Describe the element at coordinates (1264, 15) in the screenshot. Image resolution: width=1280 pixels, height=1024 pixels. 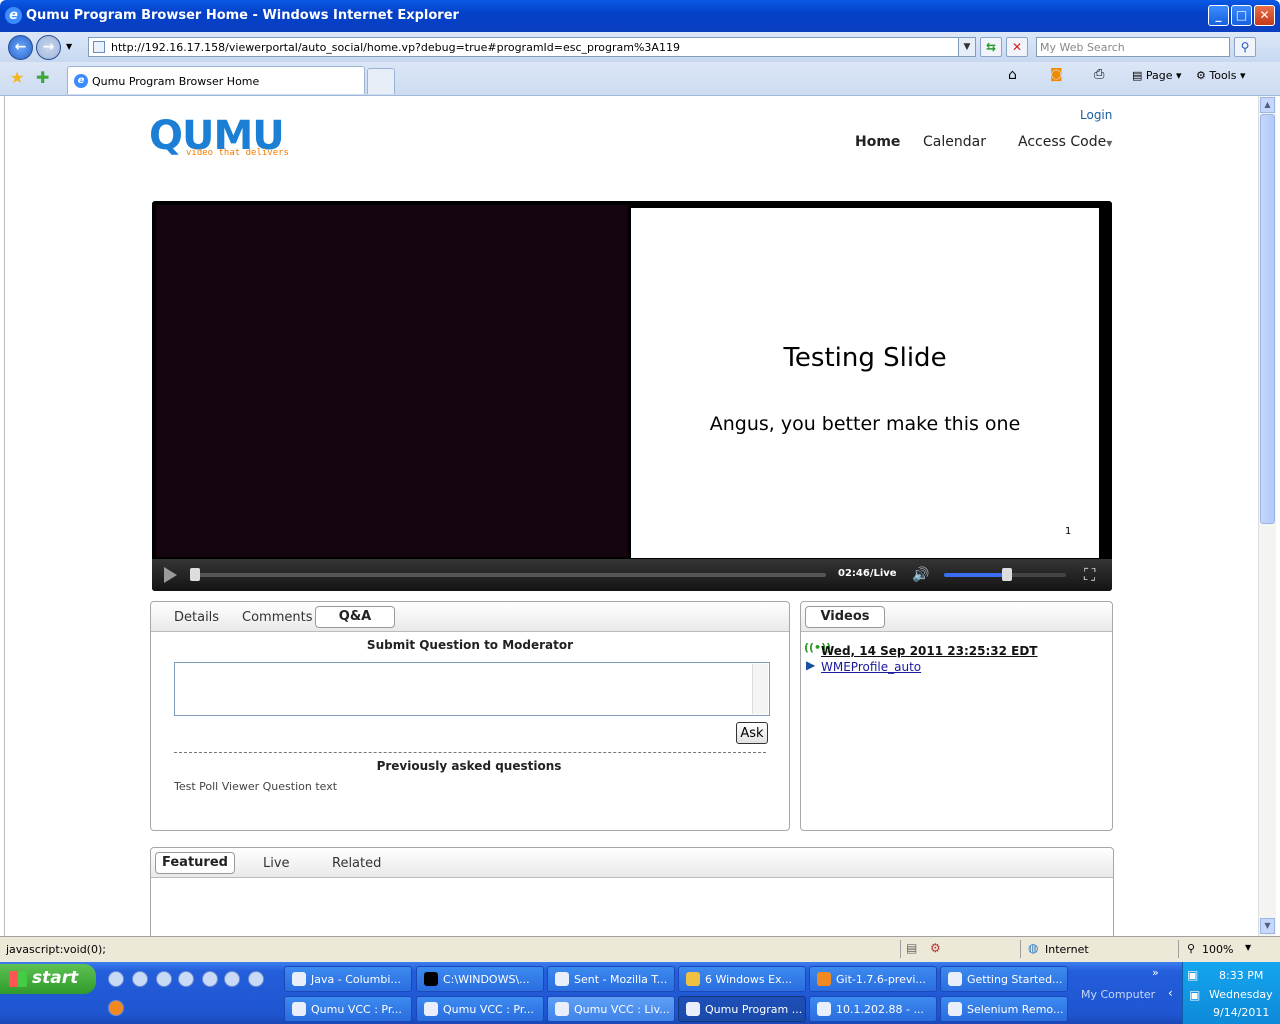
I see `close-button: ✕` at that location.